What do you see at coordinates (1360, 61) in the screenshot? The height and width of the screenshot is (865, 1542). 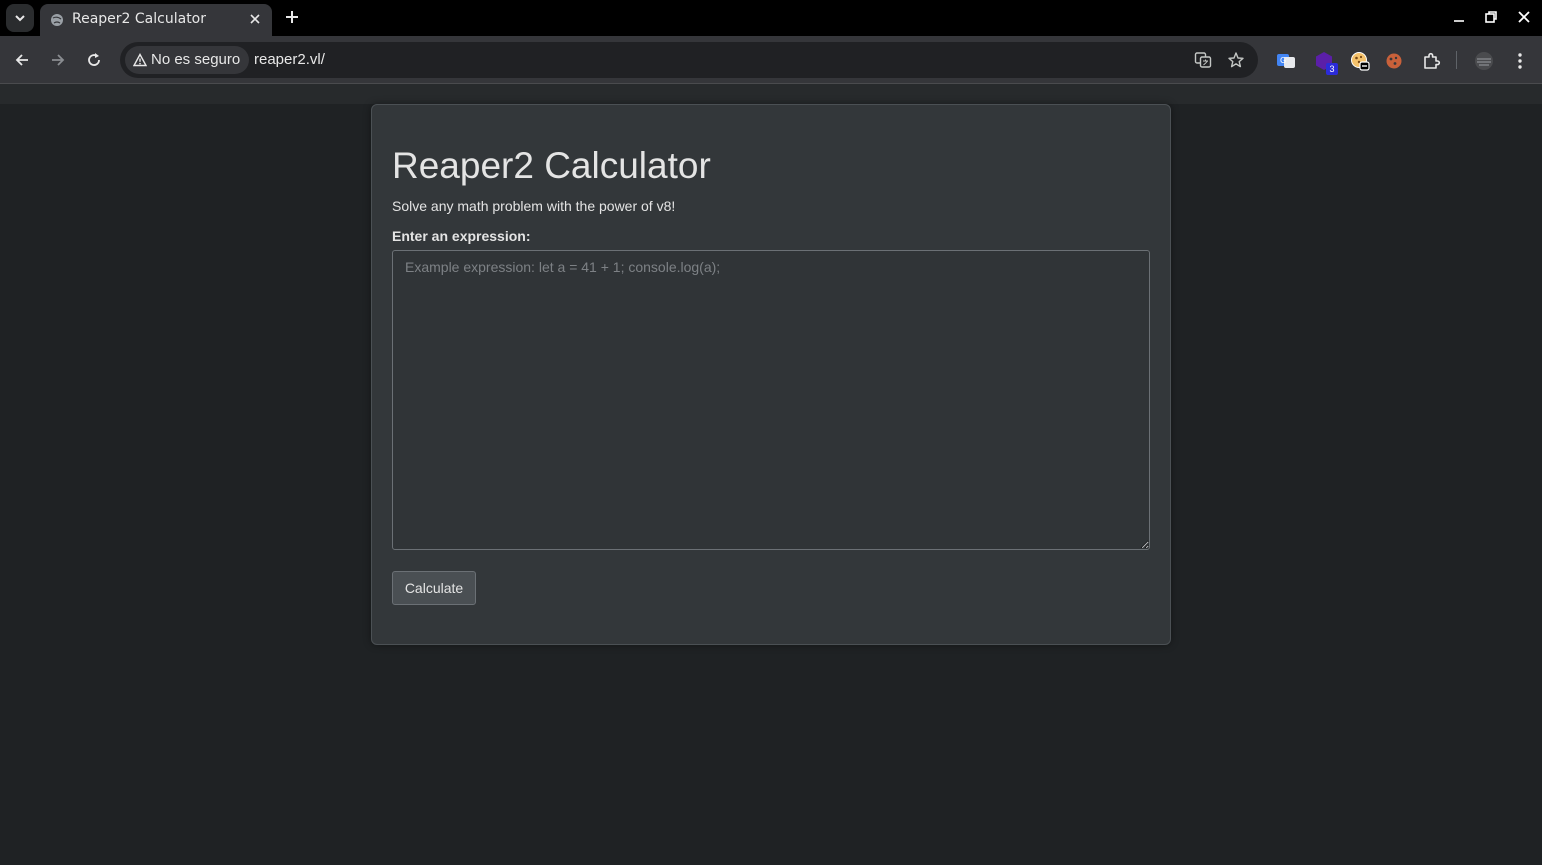 I see `cookie-extension-icon` at bounding box center [1360, 61].